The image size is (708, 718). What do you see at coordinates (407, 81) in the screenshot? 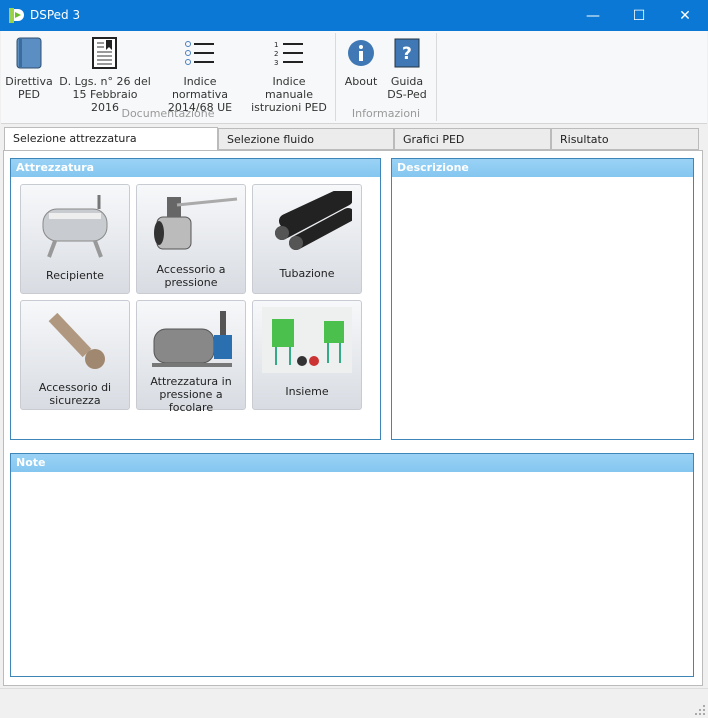
I see `label: Guida` at bounding box center [407, 81].